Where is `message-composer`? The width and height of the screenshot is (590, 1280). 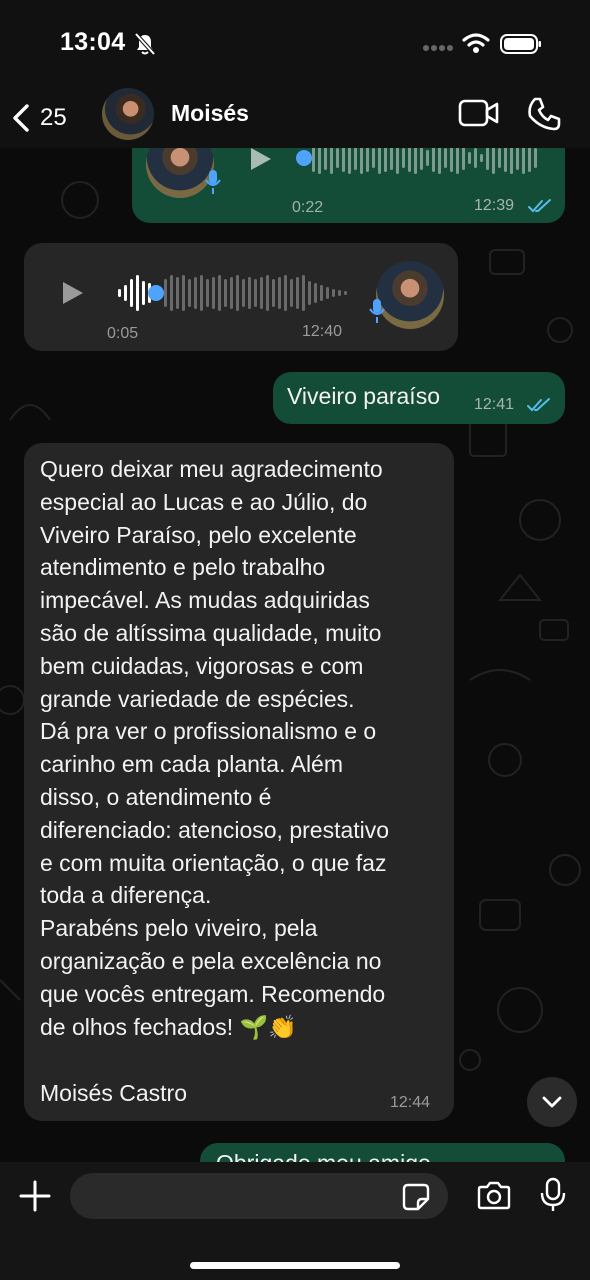
message-composer is located at coordinates (295, 1221).